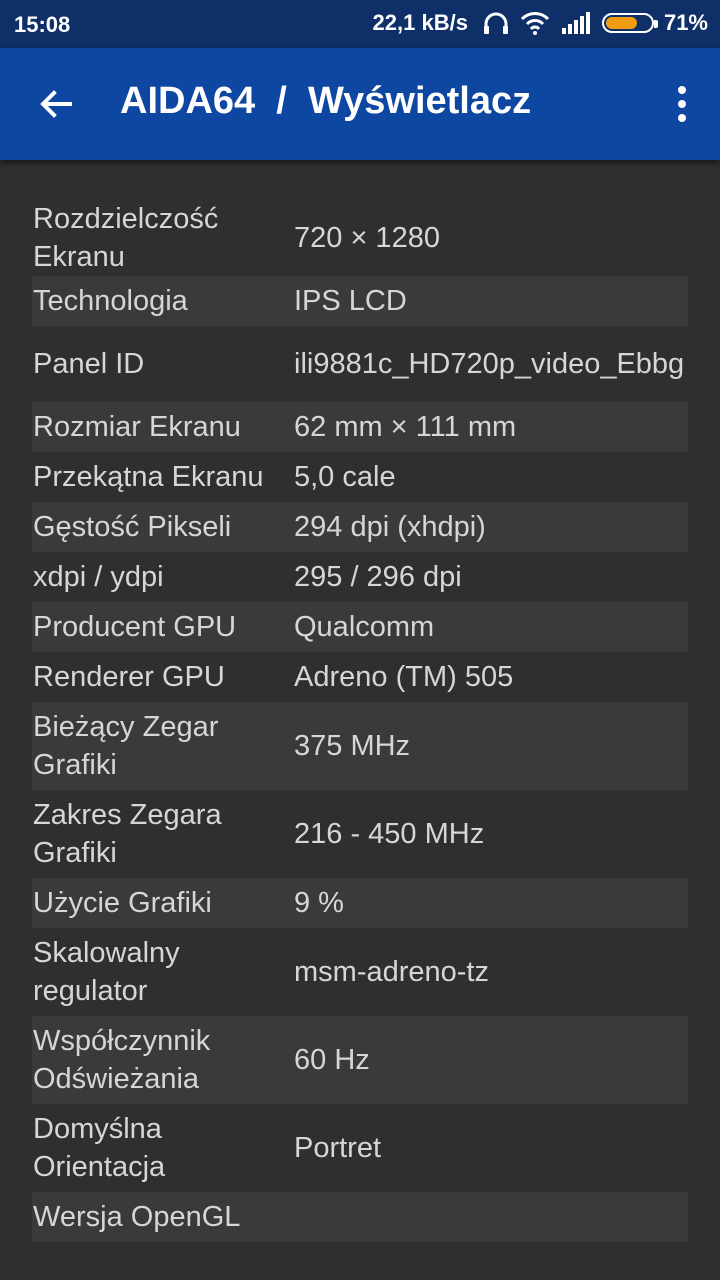  Describe the element at coordinates (576, 23) in the screenshot. I see `signal-icon` at that location.